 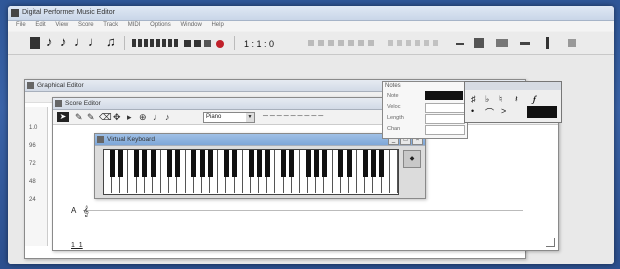 I want to click on zoom-icon: ⊕, so click(x=143, y=117).